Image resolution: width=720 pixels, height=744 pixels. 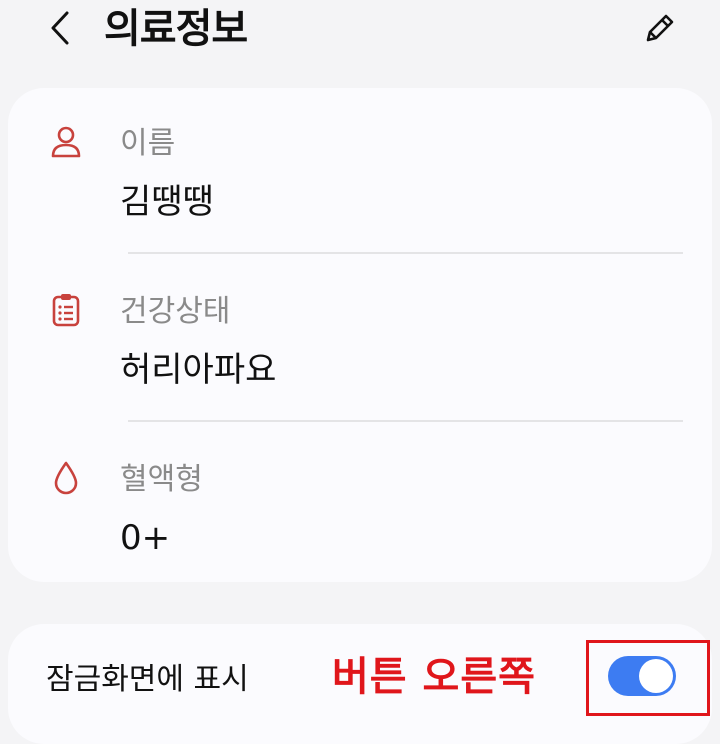 What do you see at coordinates (434, 677) in the screenshot?
I see `annotation-text: 버튼 오른쪽` at bounding box center [434, 677].